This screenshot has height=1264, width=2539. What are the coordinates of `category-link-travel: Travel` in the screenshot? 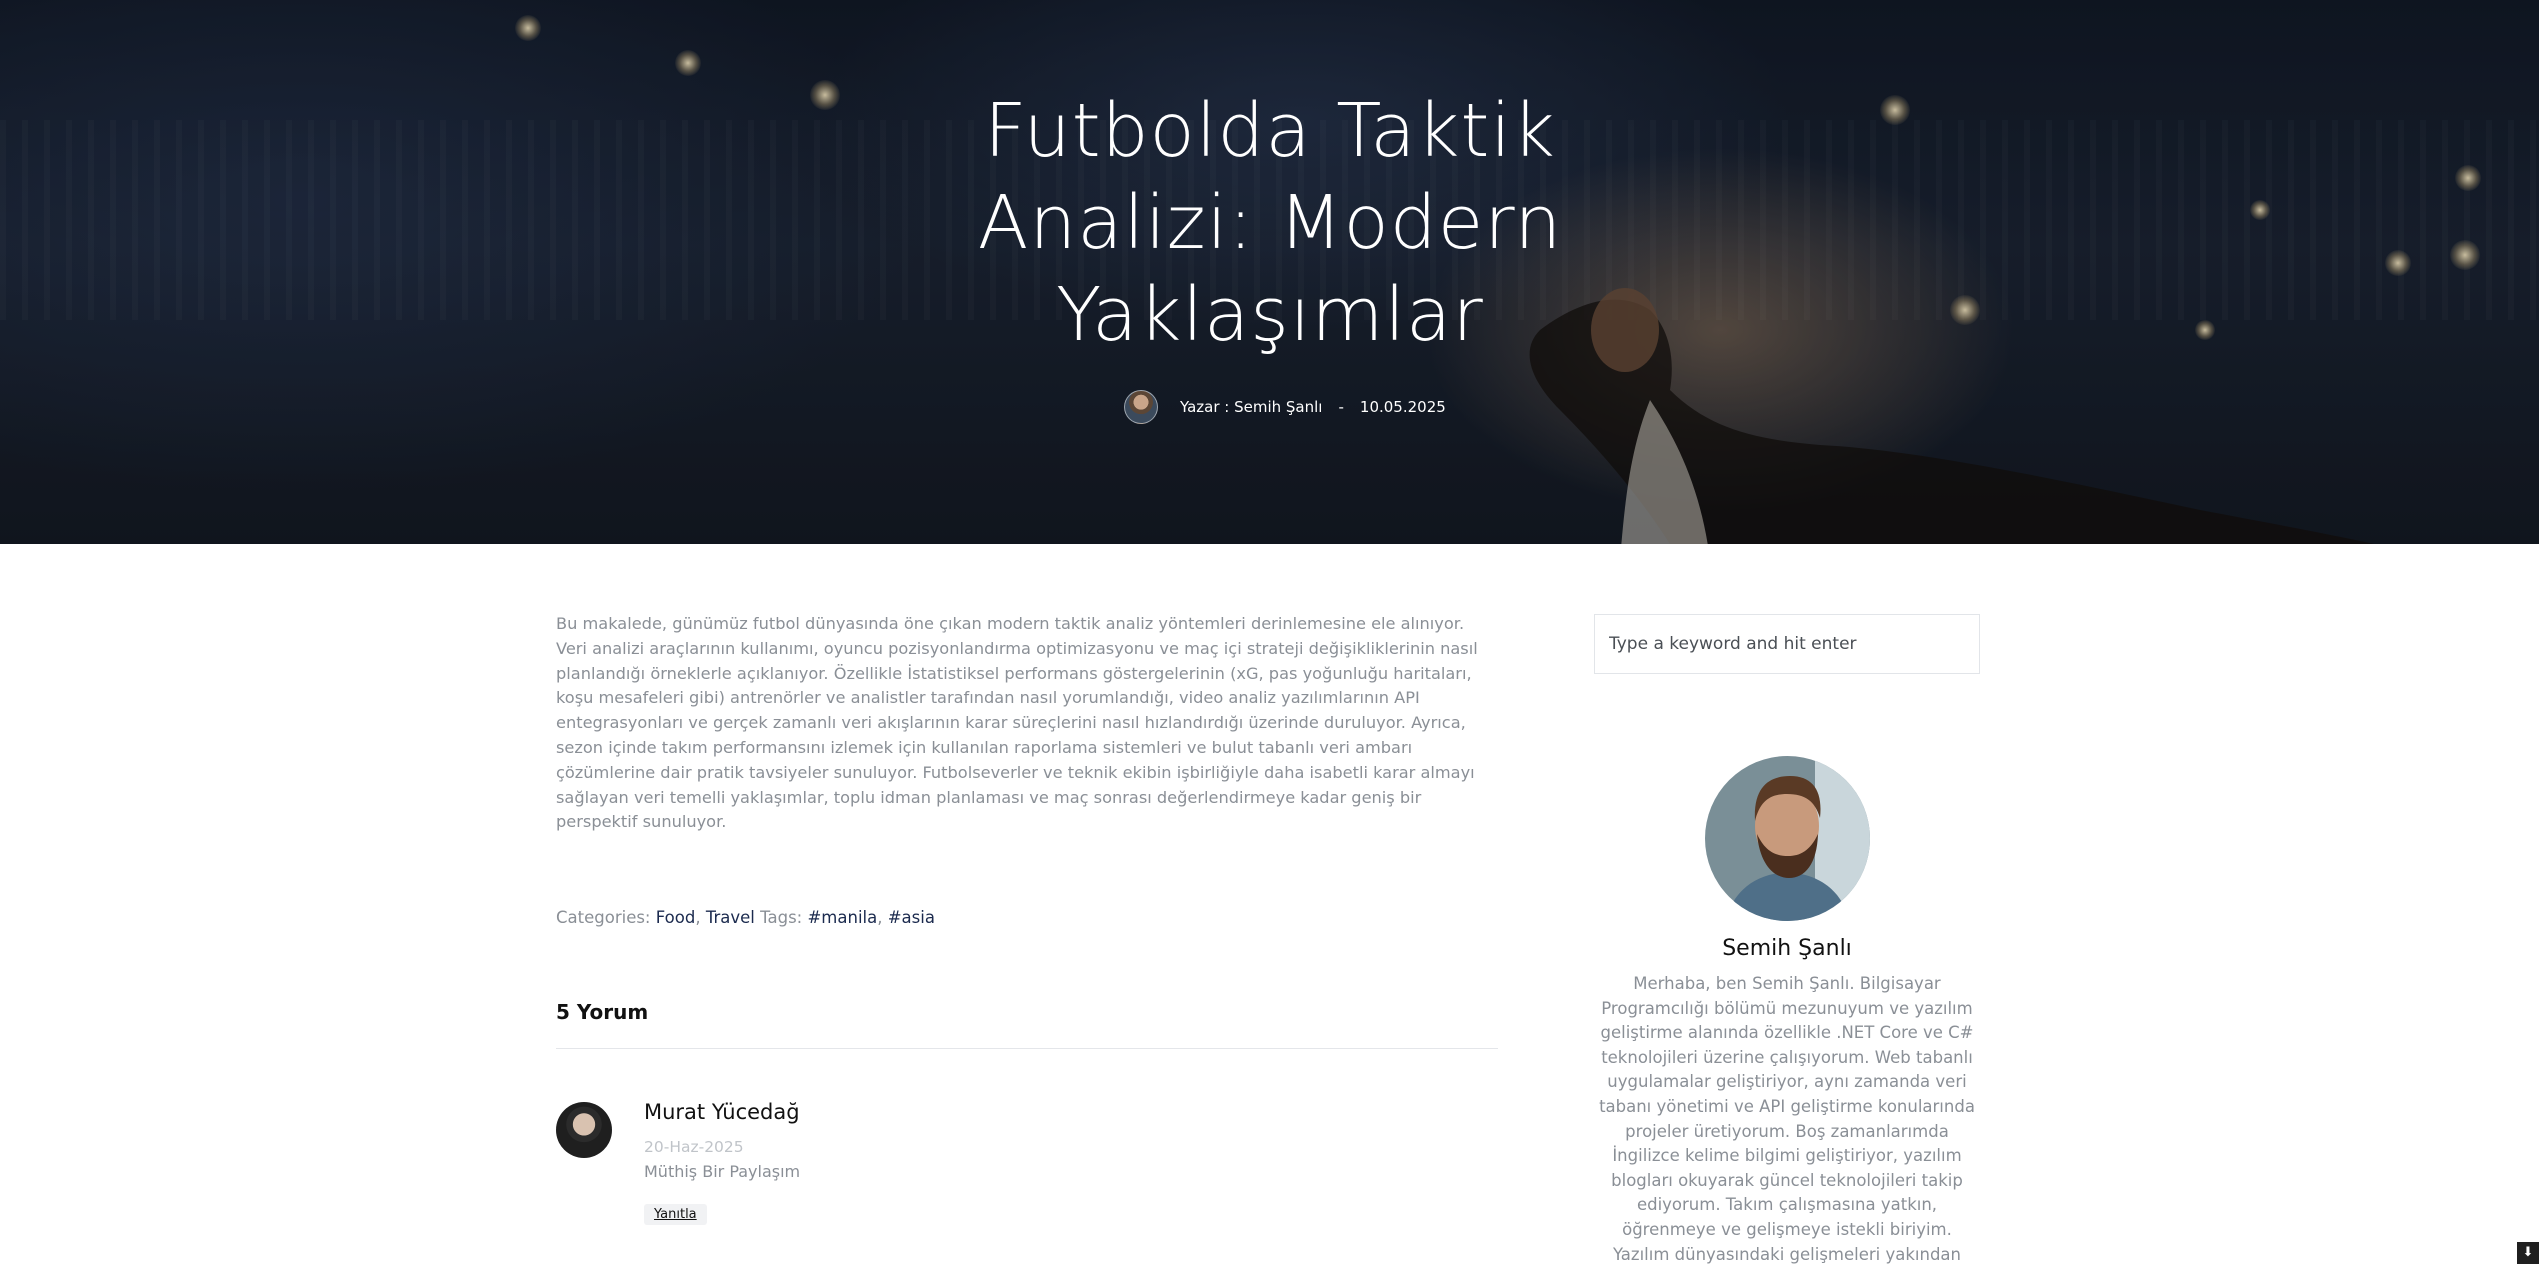 It's located at (730, 917).